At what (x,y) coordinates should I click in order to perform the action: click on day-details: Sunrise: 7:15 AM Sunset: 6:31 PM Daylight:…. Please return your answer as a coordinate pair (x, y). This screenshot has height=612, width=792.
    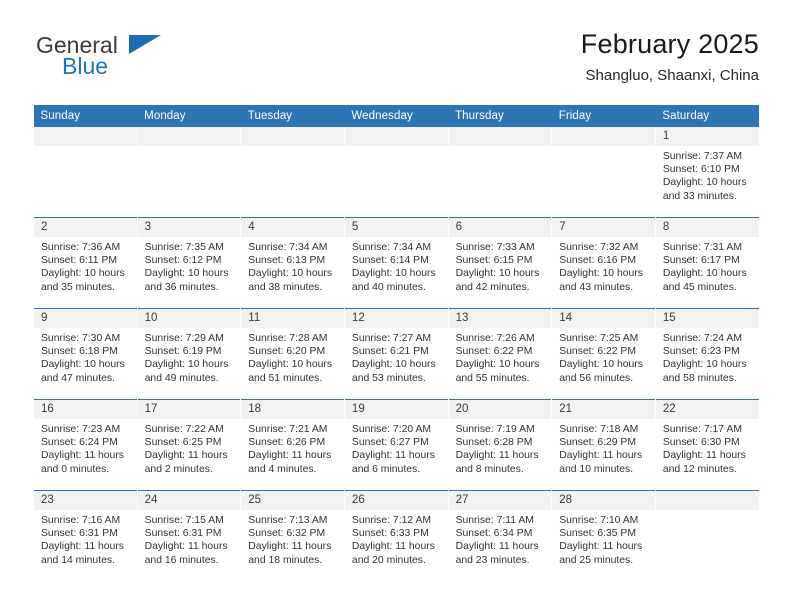
    Looking at the image, I should click on (189, 538).